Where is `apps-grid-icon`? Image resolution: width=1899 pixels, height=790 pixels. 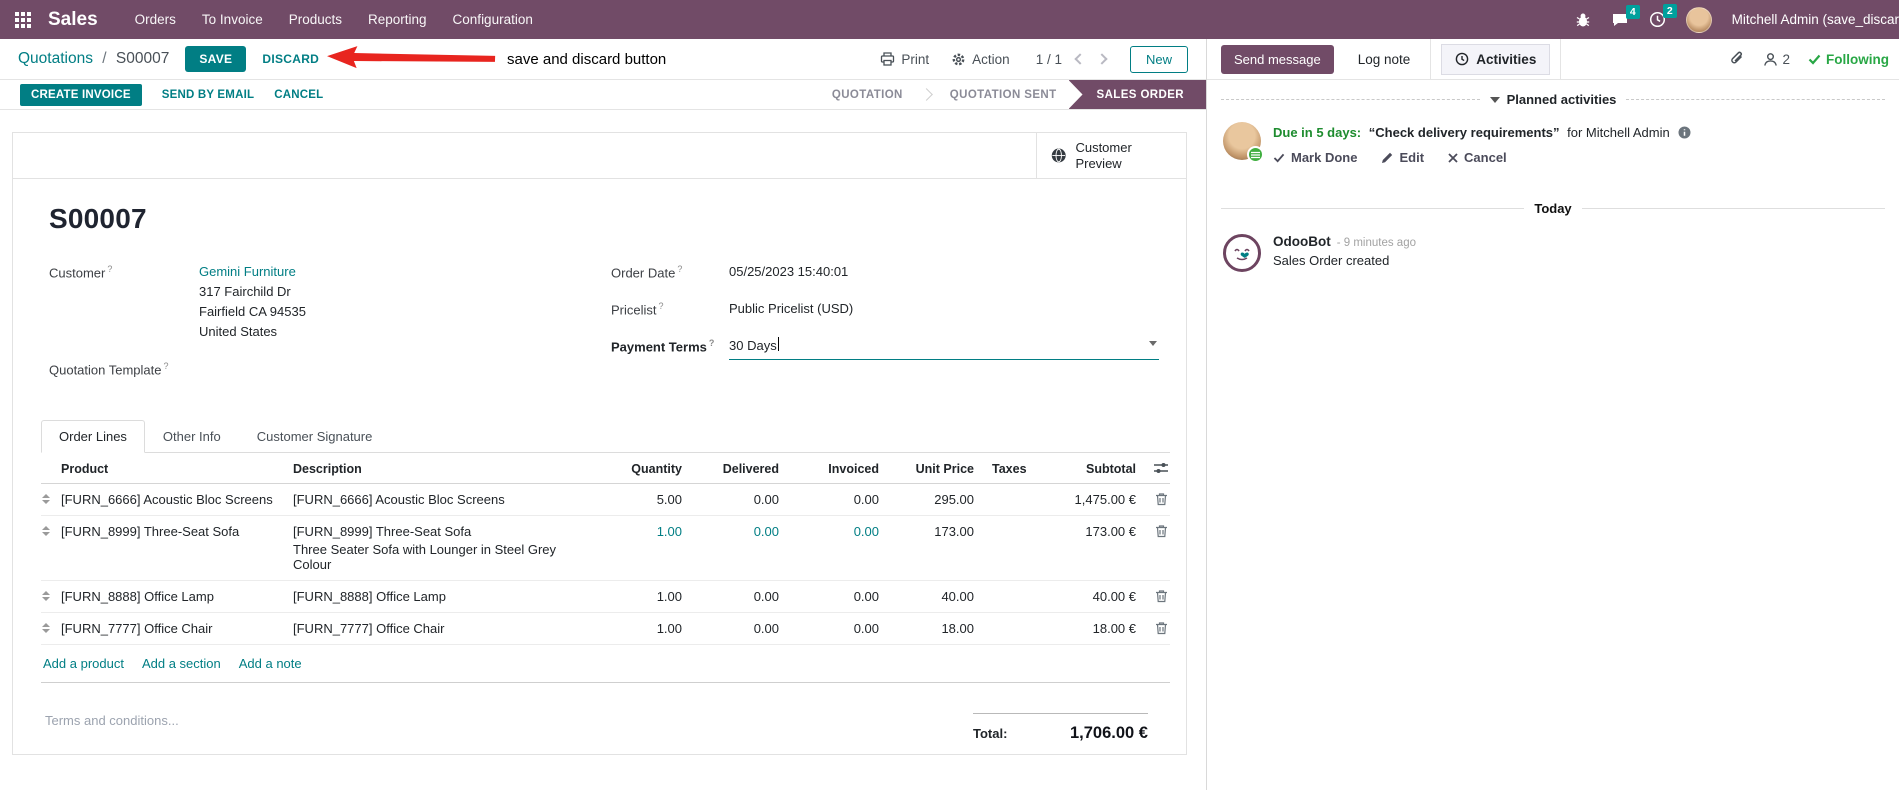
apps-grid-icon is located at coordinates (23, 19).